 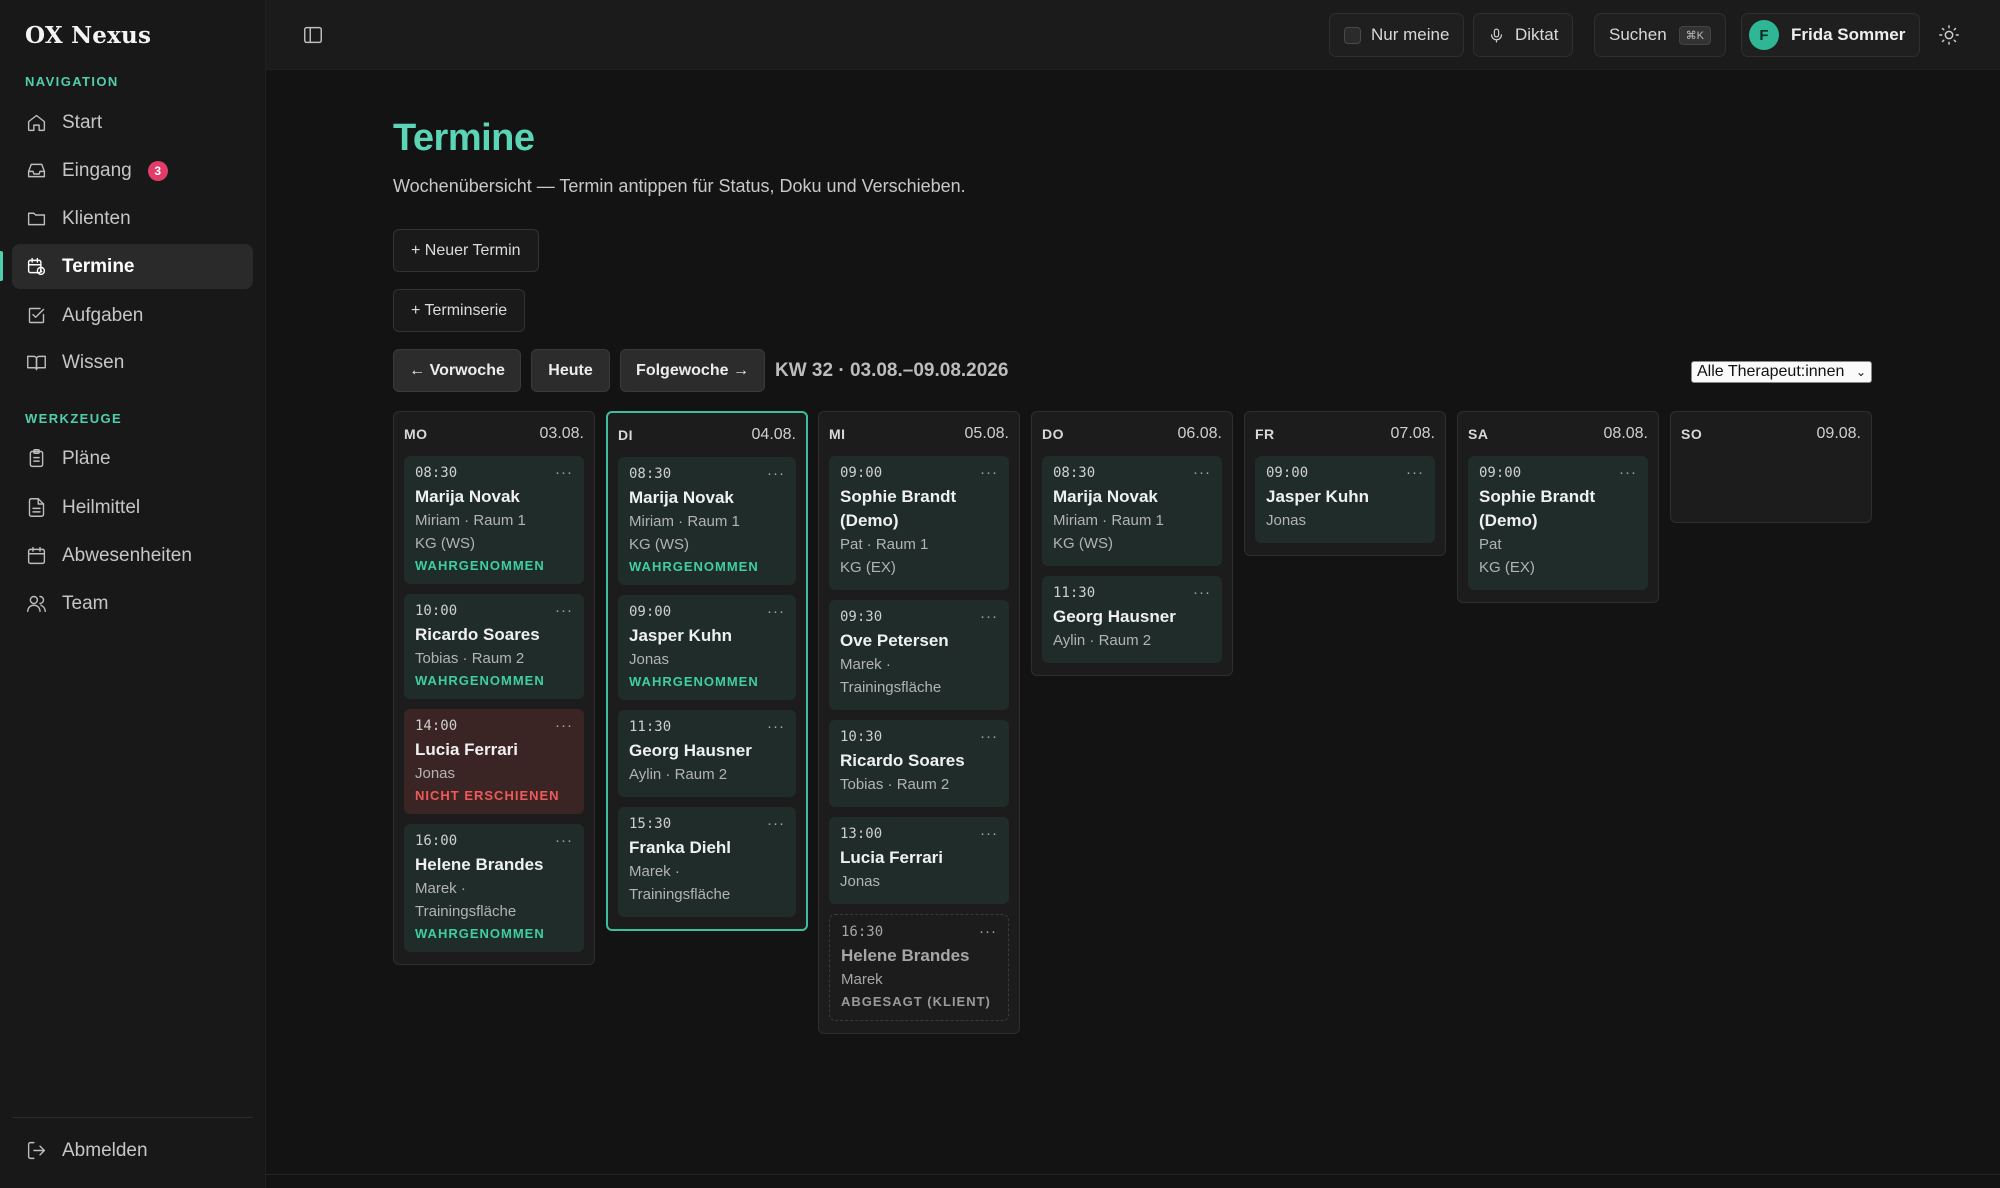 I want to click on day-name: SA, so click(x=1478, y=434).